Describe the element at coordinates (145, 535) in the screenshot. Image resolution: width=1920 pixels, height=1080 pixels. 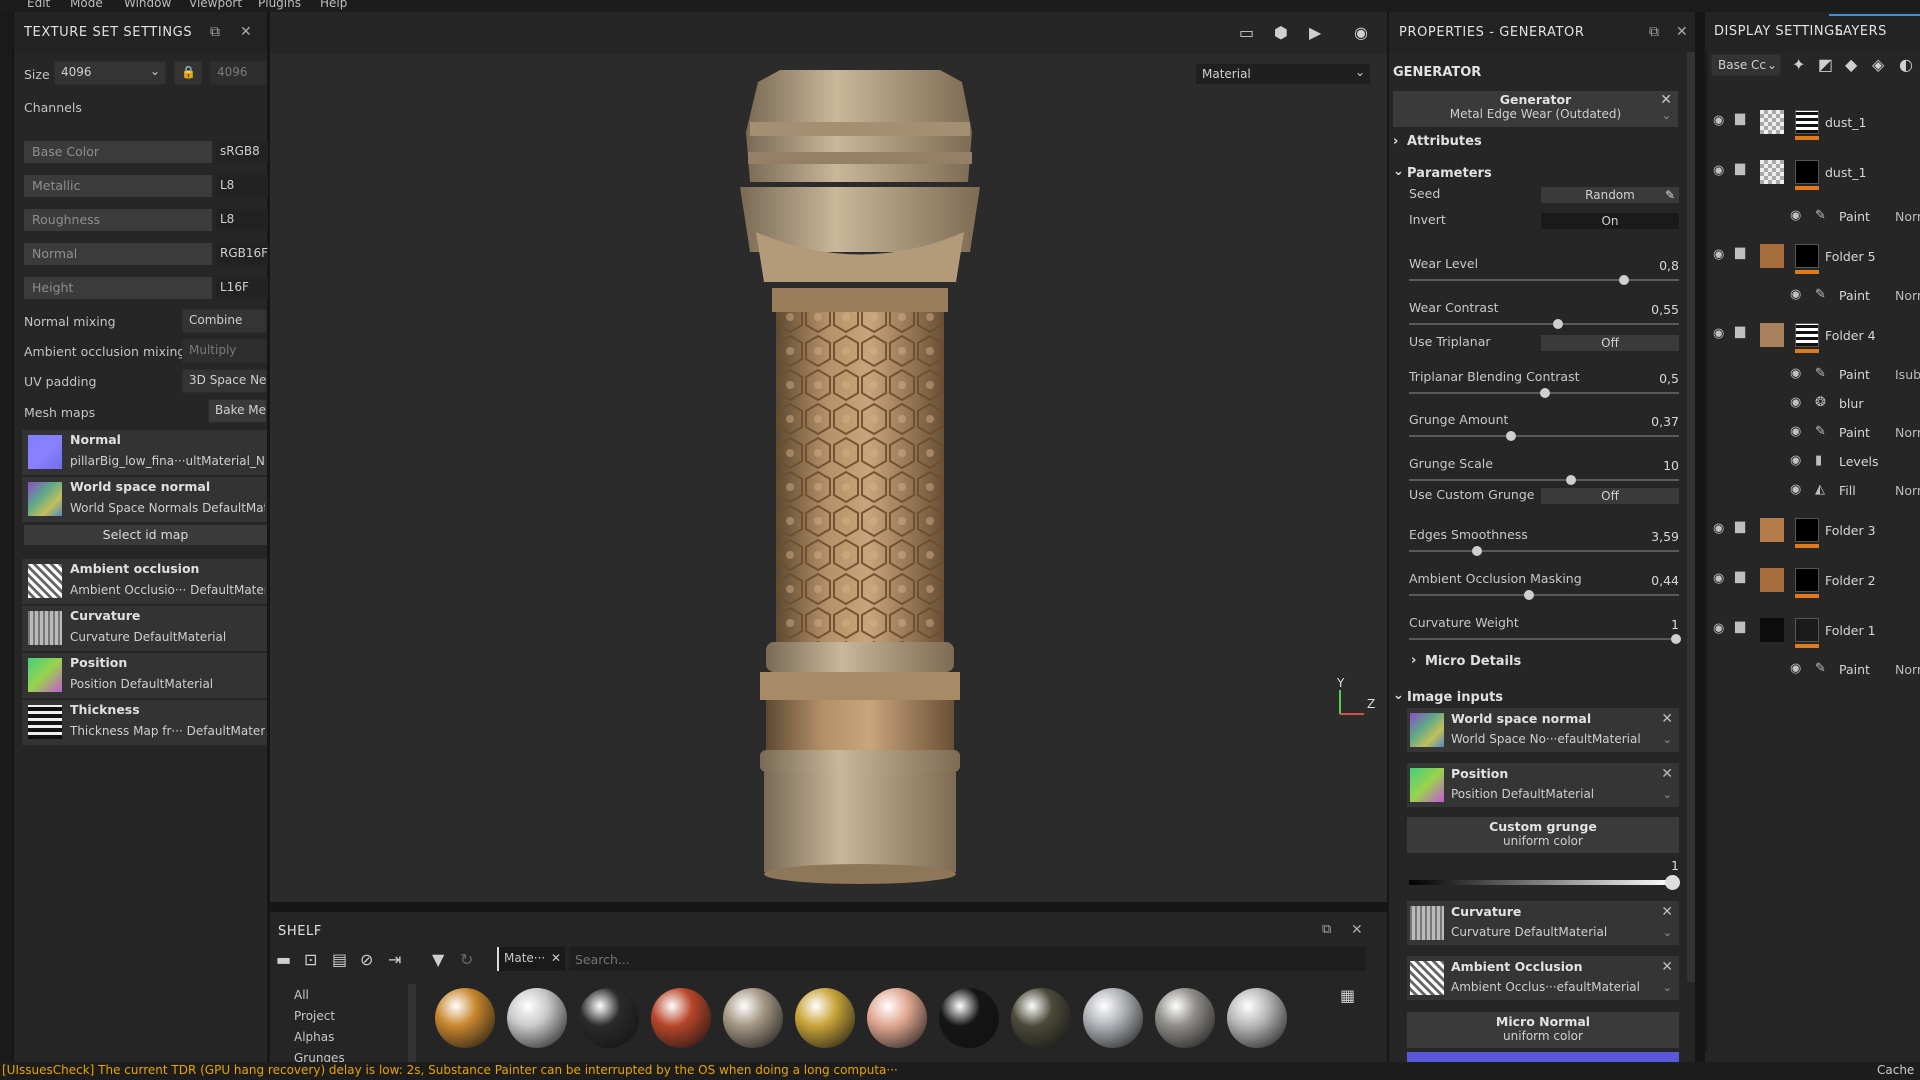
I see `select-id-map-button: Select id map` at that location.